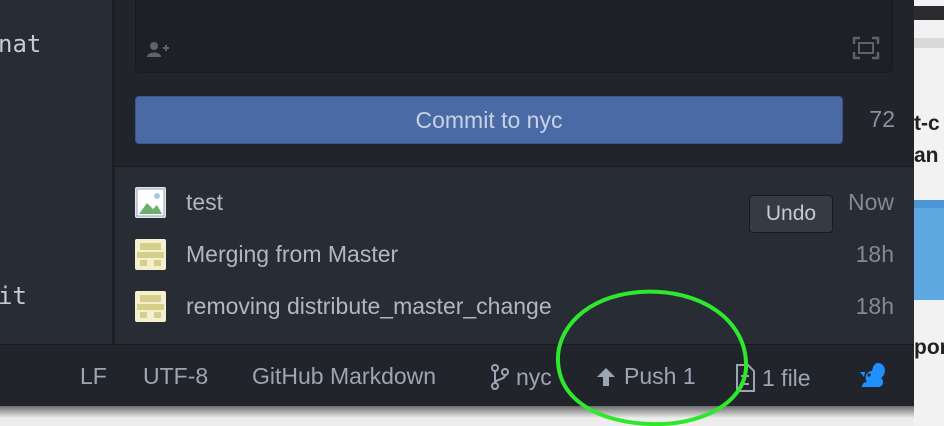  I want to click on background-text: t-c, so click(927, 123).